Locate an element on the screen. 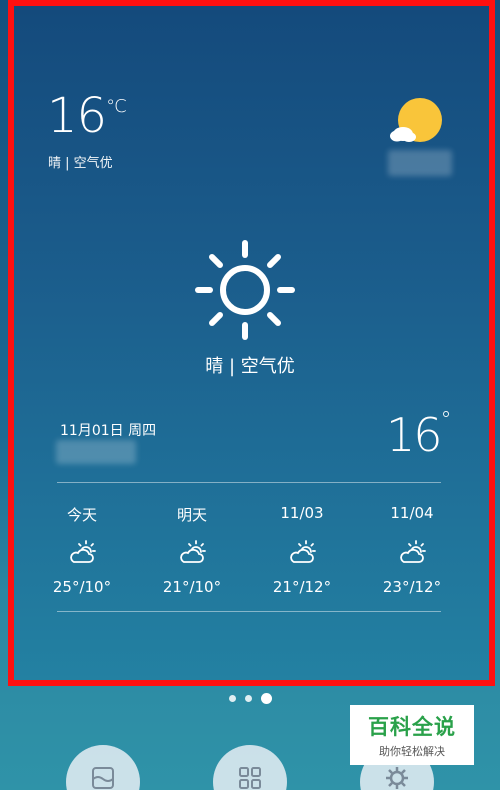  forecast-day-label: 今天 is located at coordinates (81, 515).